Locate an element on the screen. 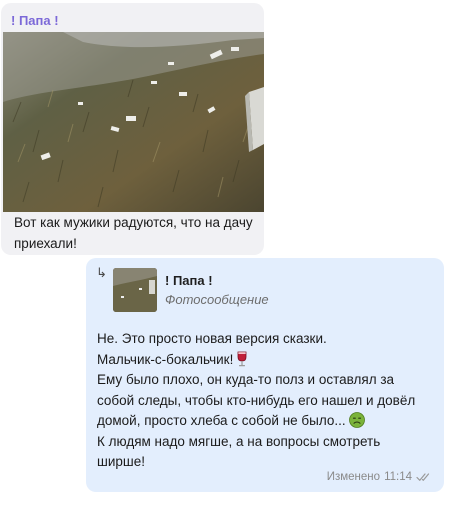 The height and width of the screenshot is (510, 462). quoted-photo-thumbnail is located at coordinates (135, 290).